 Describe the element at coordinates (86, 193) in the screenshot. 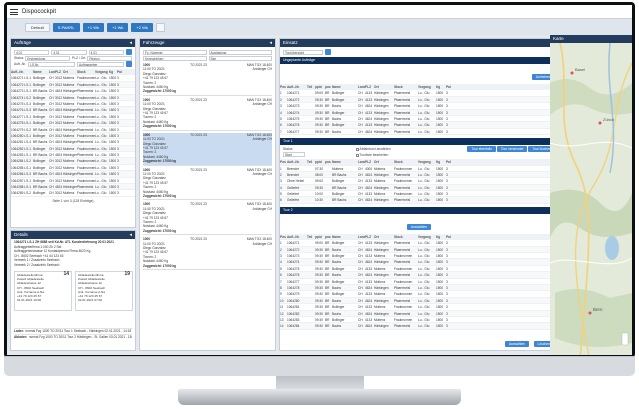

I see `table-cell: Fraubrunnen` at that location.